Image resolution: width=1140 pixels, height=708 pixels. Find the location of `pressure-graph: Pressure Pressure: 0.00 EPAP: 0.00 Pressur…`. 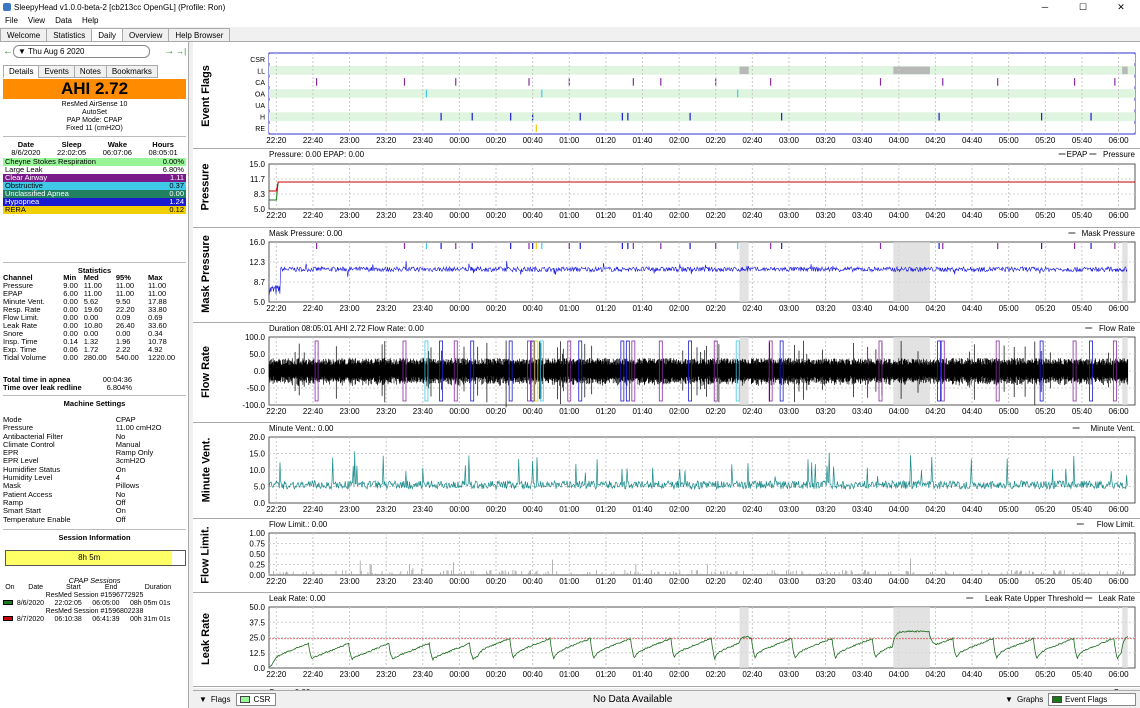

pressure-graph: Pressure Pressure: 0.00 EPAP: 0.00 Pressur… is located at coordinates (666, 187).